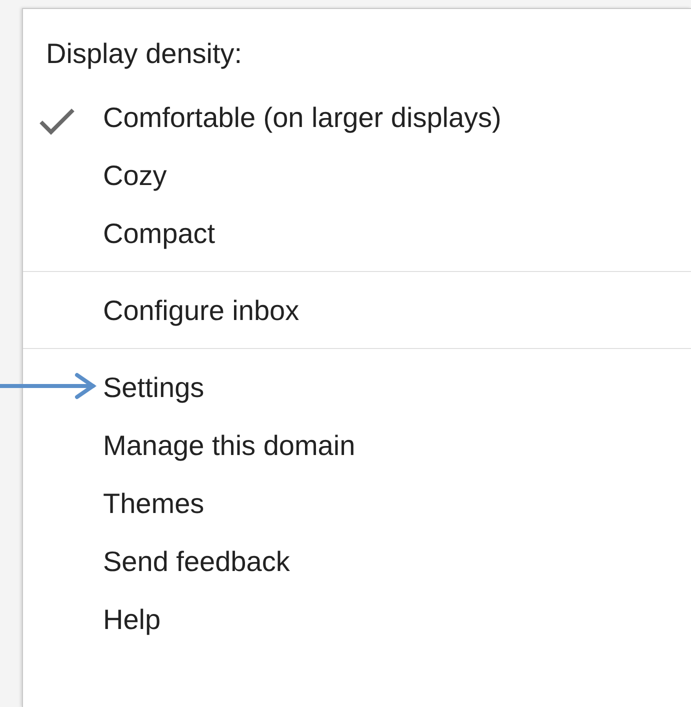  I want to click on menu-item: Help, so click(132, 620).